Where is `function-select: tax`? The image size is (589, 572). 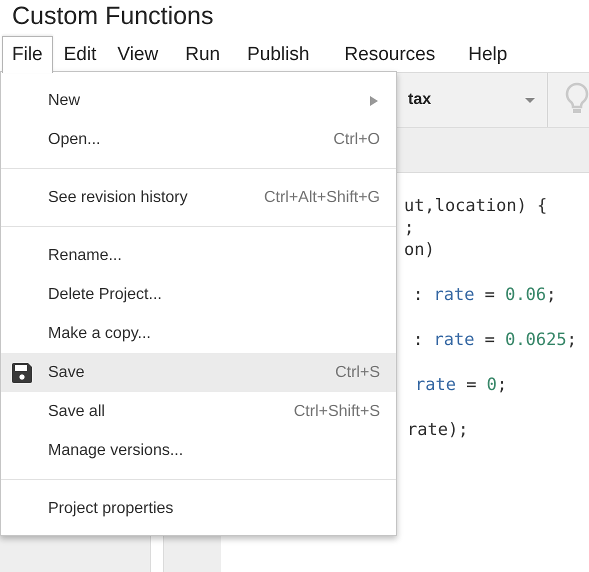
function-select: tax is located at coordinates (473, 100).